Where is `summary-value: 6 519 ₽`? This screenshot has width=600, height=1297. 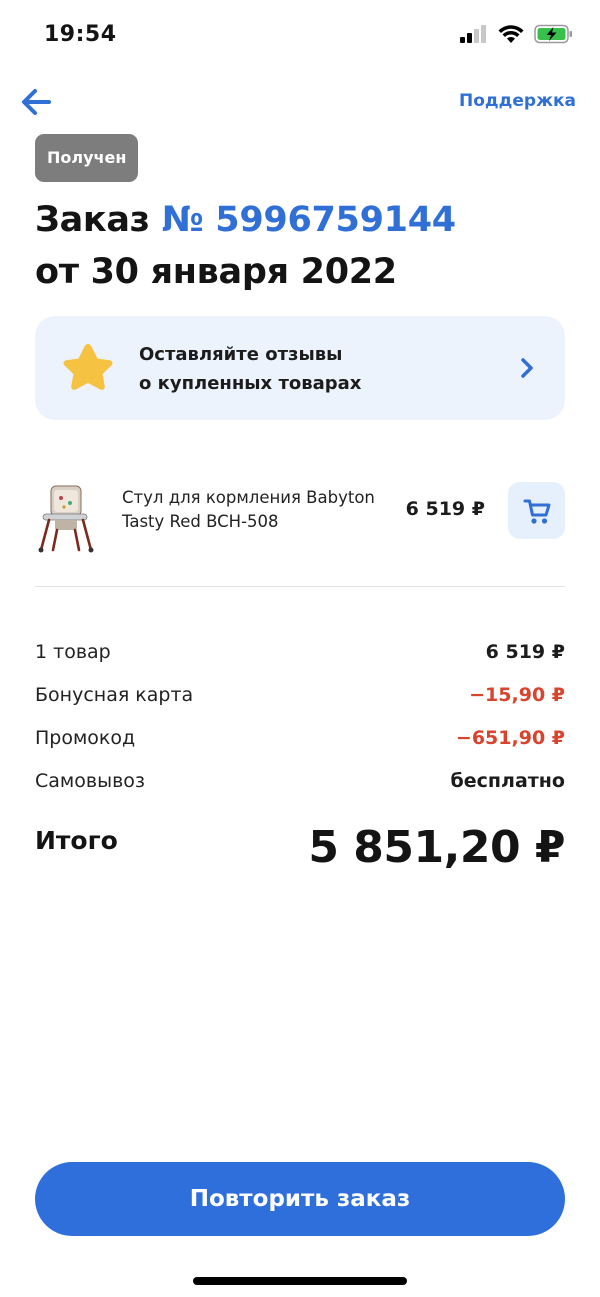 summary-value: 6 519 ₽ is located at coordinates (525, 652).